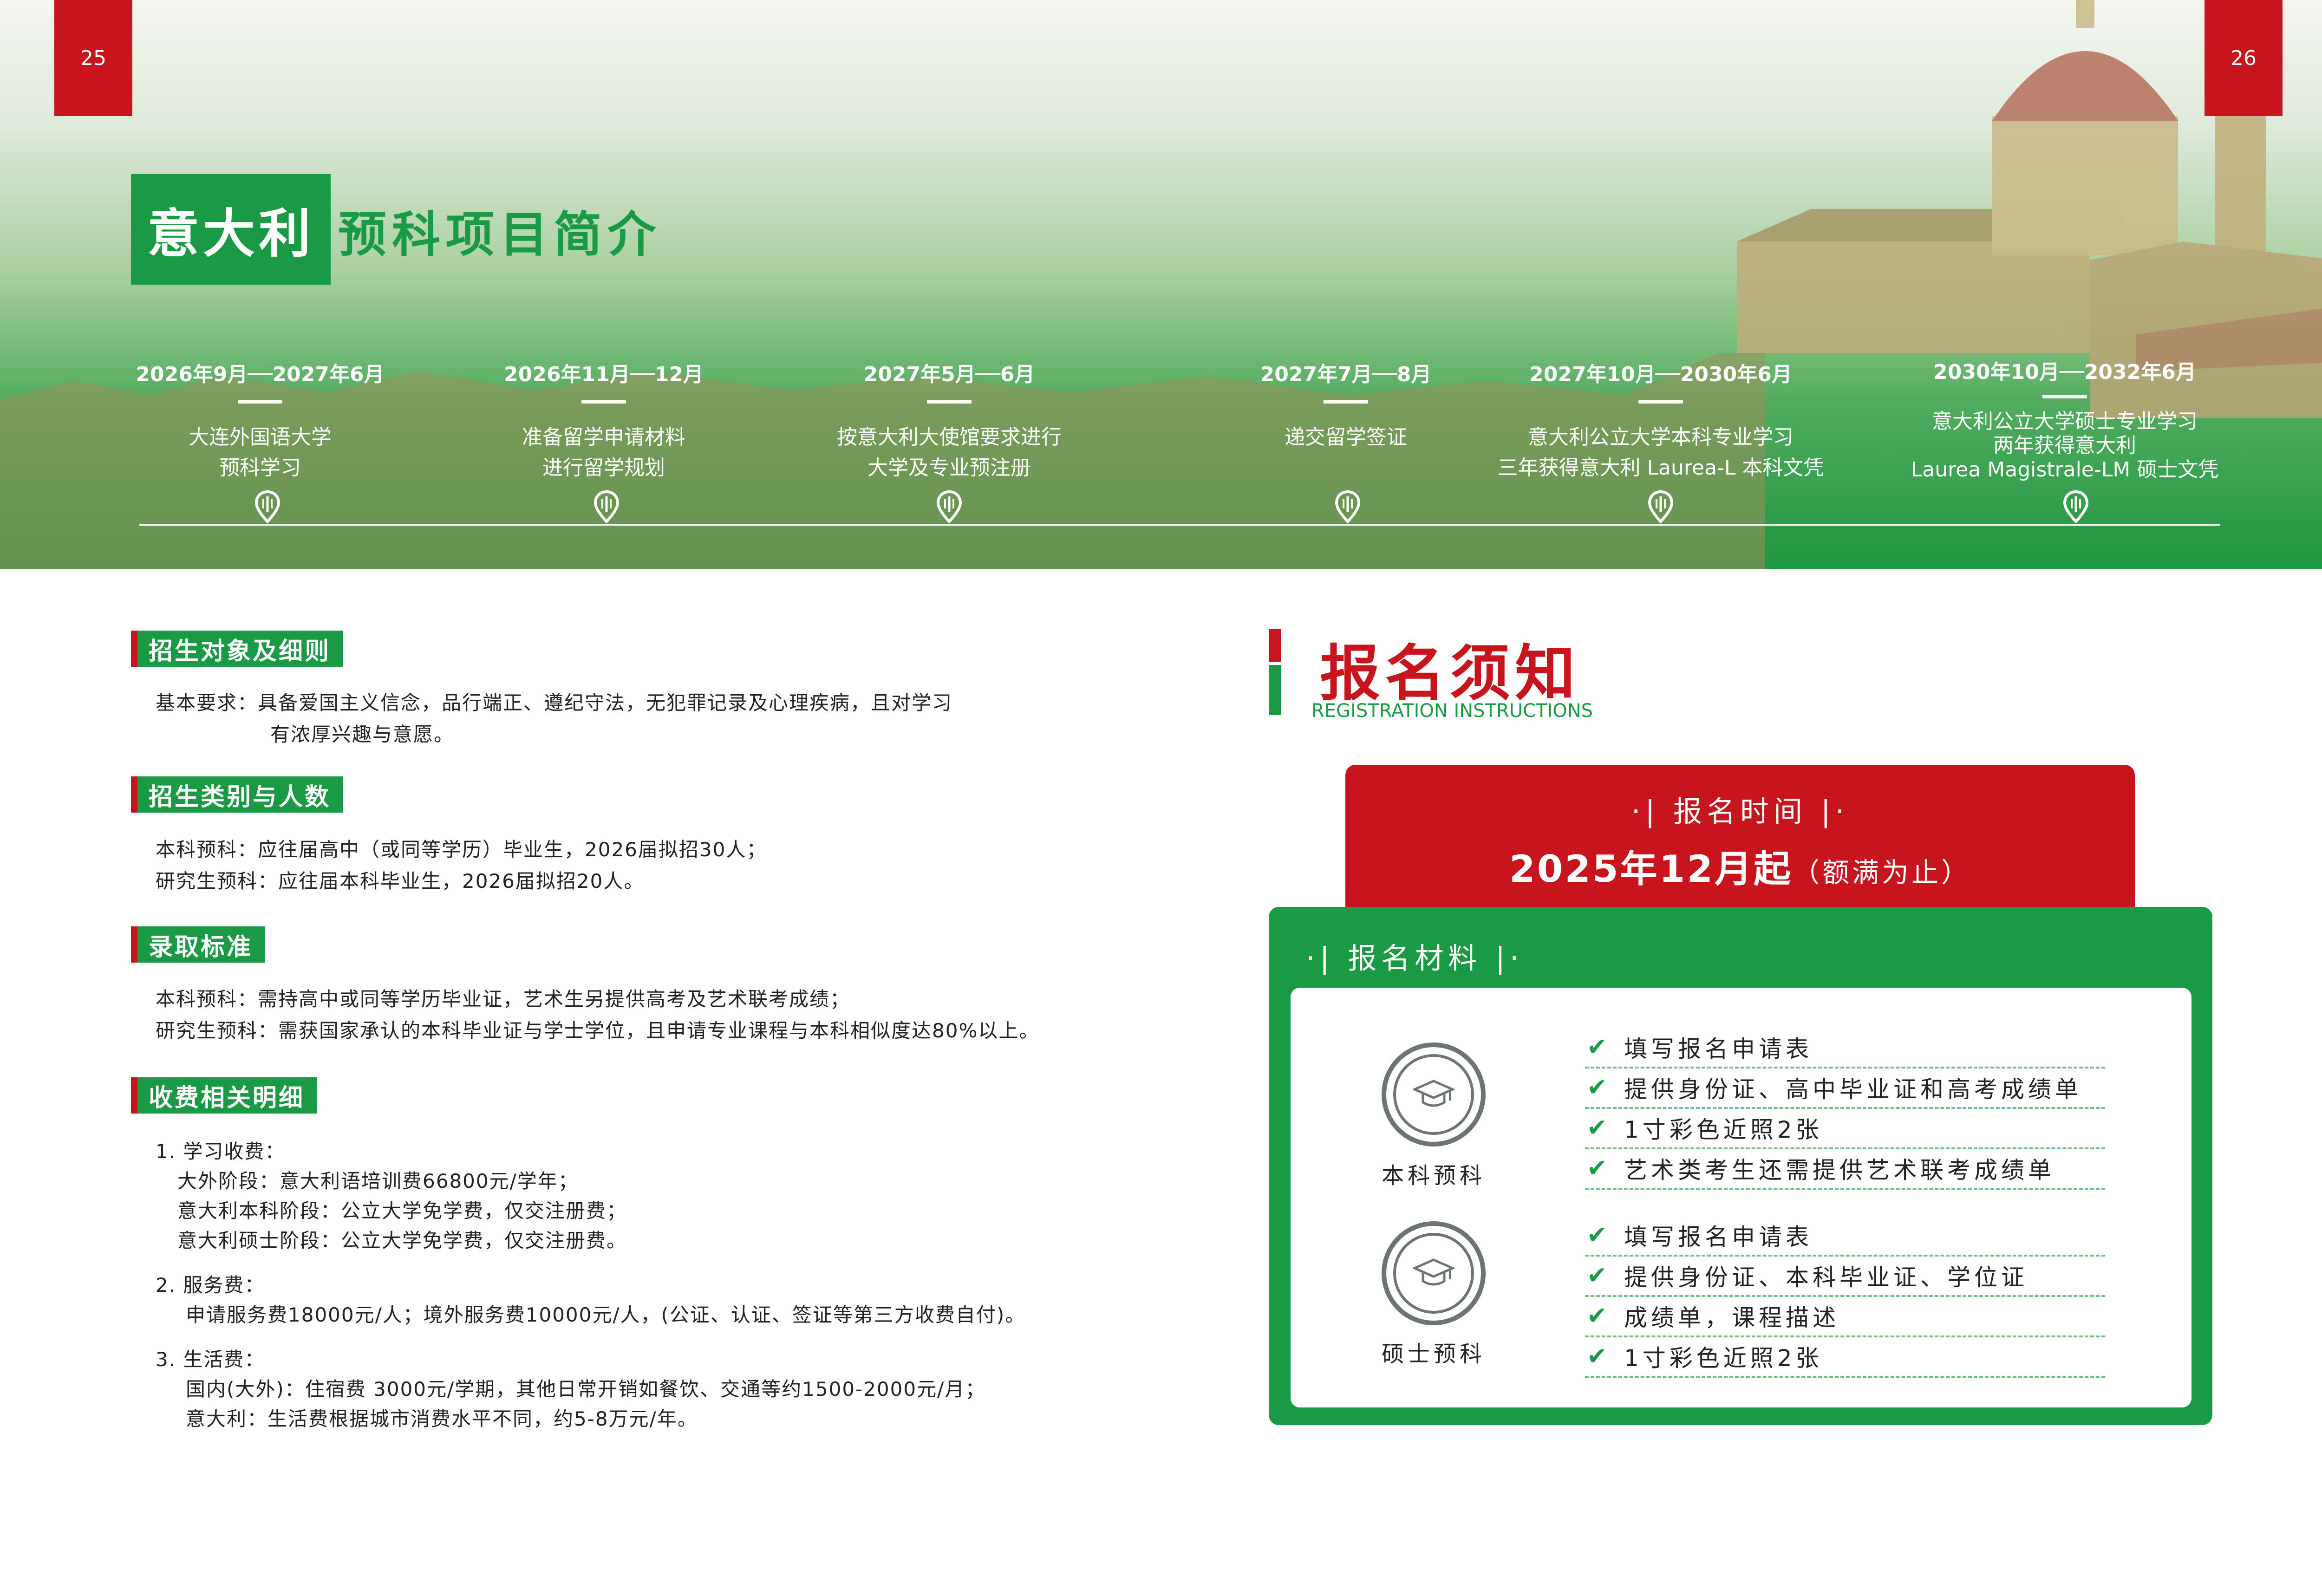 Image resolution: width=2322 pixels, height=1596 pixels. What do you see at coordinates (2065, 421) in the screenshot?
I see `timeline-desc: 意大利公立大学硕士专业学习` at bounding box center [2065, 421].